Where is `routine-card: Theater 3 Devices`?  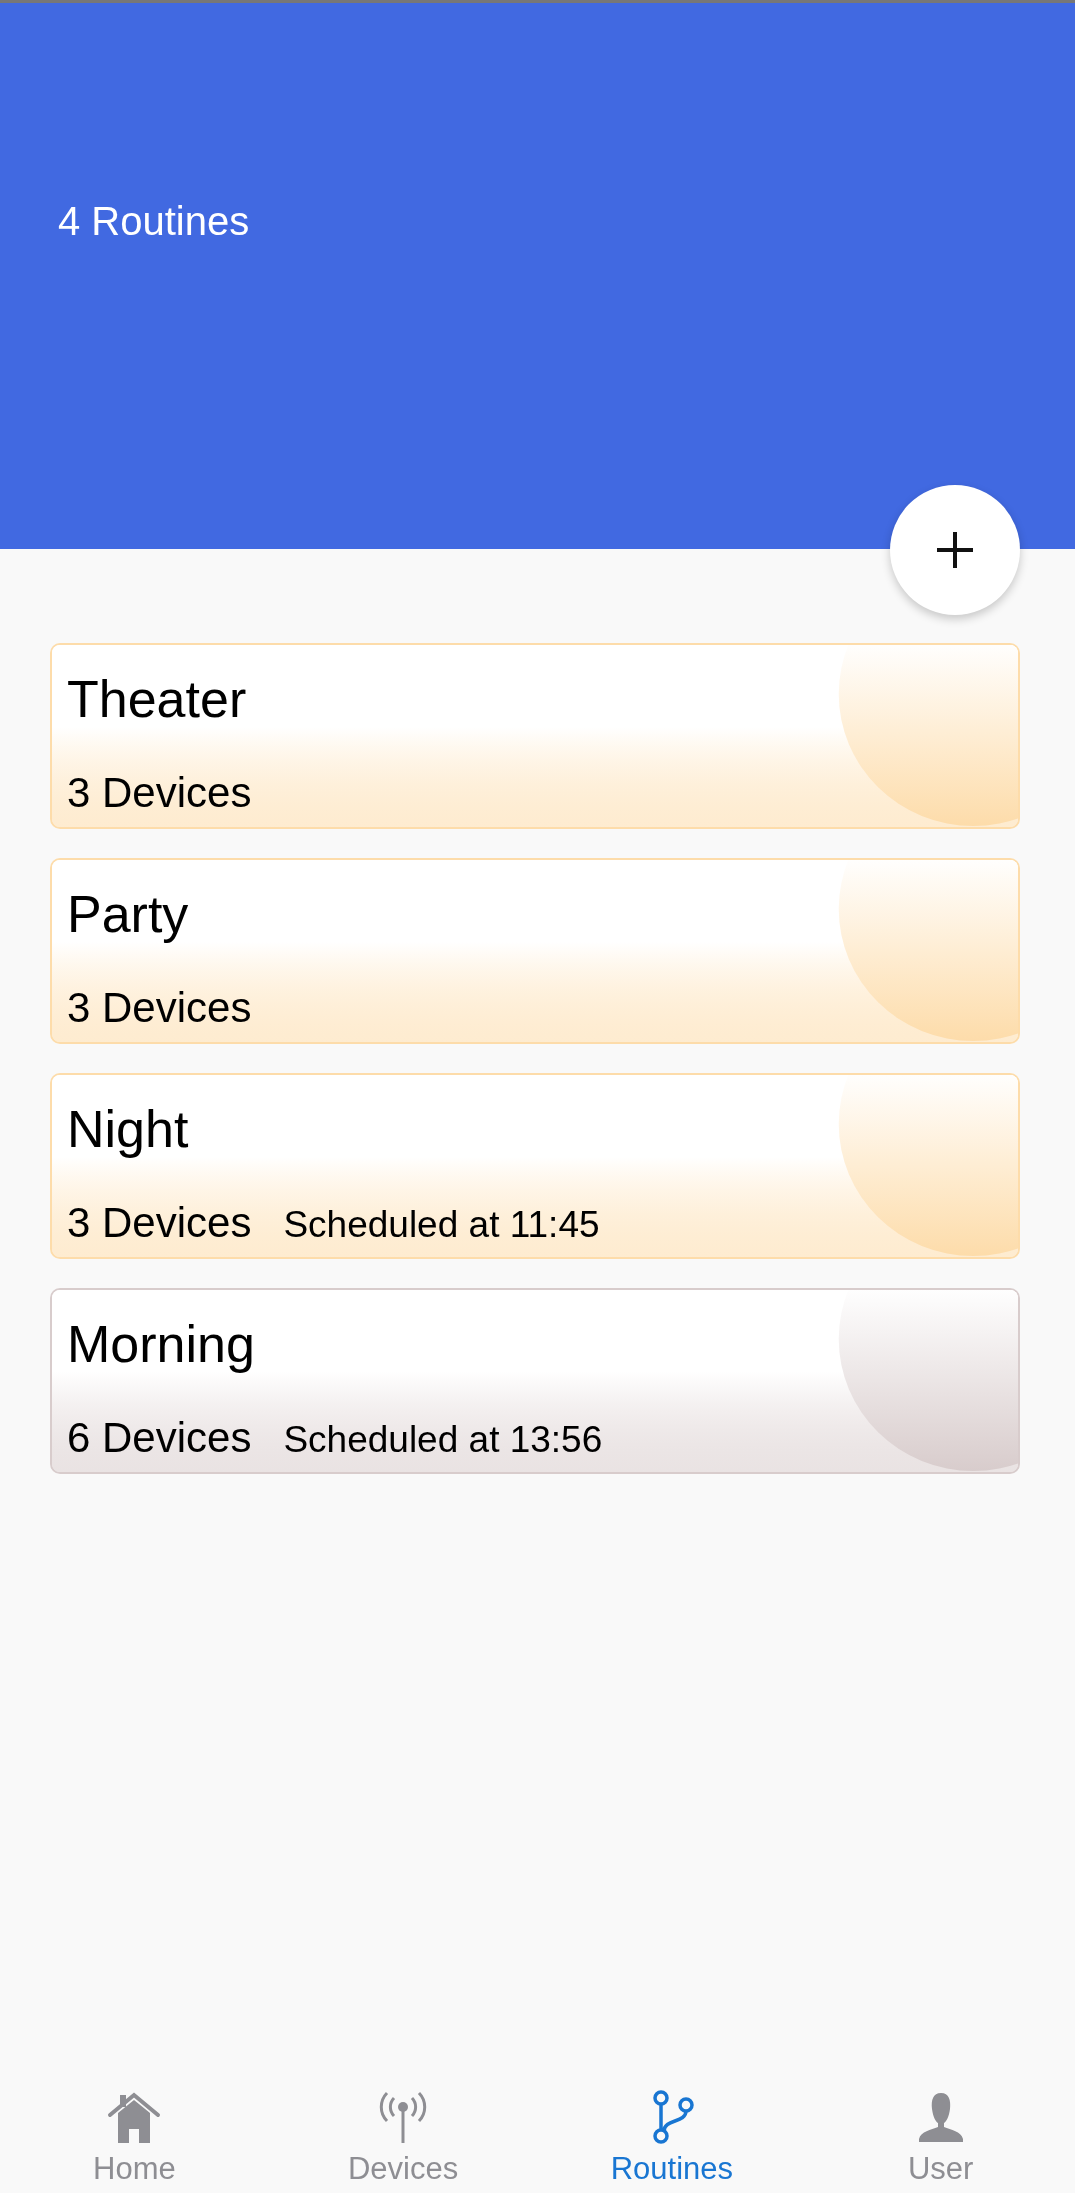 routine-card: Theater 3 Devices is located at coordinates (535, 736).